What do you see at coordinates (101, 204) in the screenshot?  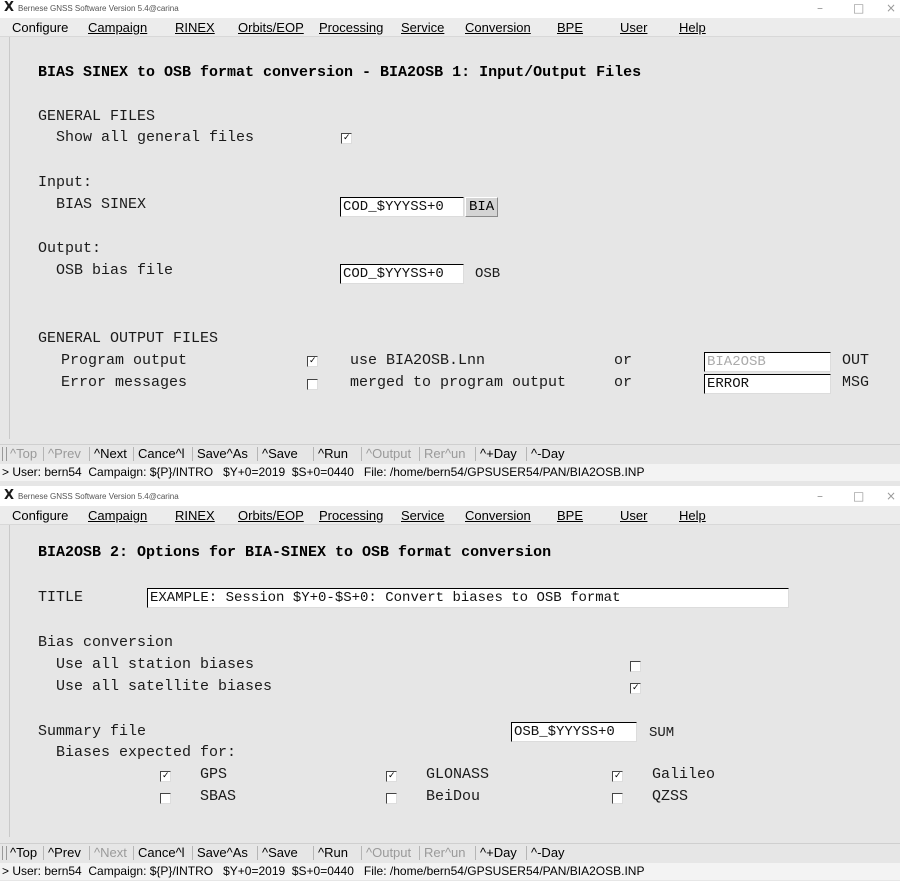 I see `bias-sinex-label: BIAS SINEX` at bounding box center [101, 204].